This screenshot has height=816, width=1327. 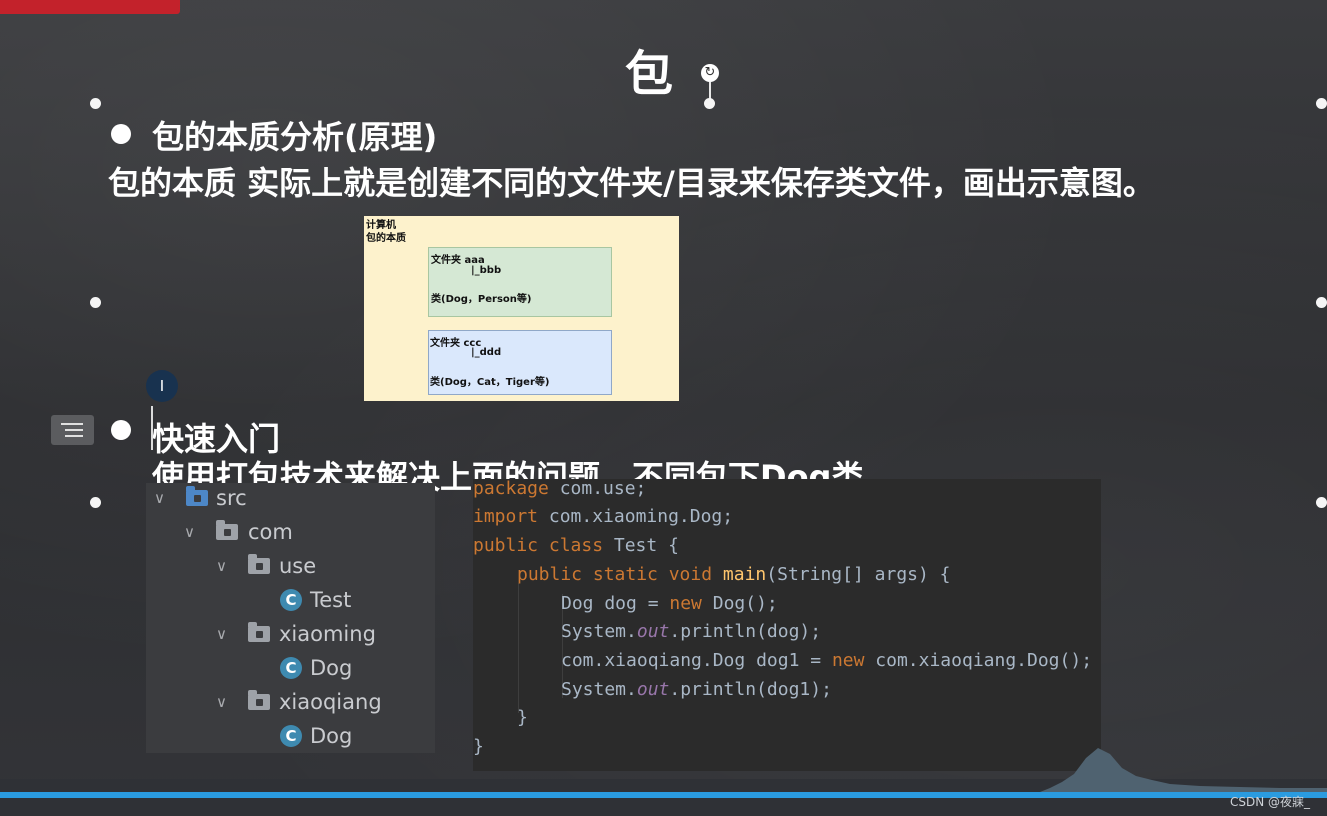 What do you see at coordinates (858, 574) in the screenshot?
I see `code-text: (String[] args) {` at bounding box center [858, 574].